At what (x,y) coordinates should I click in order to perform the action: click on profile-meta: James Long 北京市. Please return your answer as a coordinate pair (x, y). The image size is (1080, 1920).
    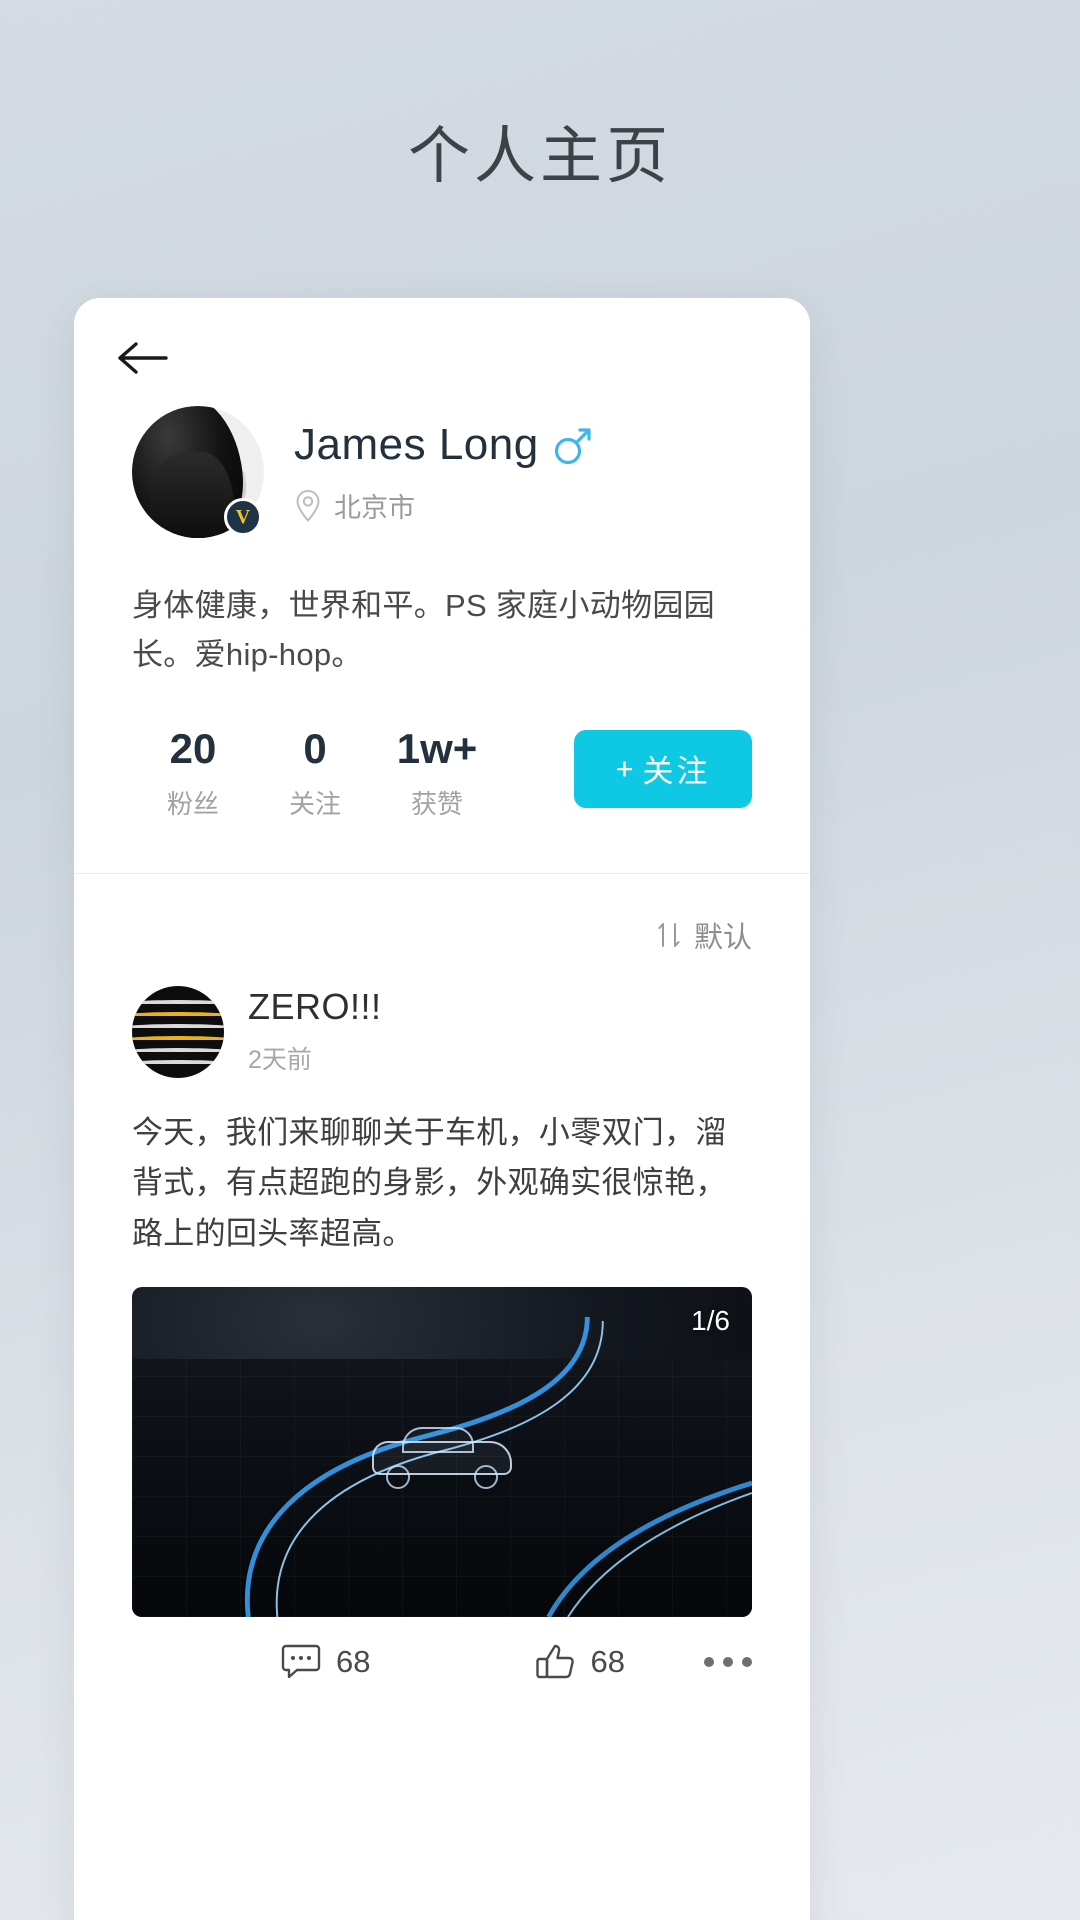
    Looking at the image, I should click on (427, 465).